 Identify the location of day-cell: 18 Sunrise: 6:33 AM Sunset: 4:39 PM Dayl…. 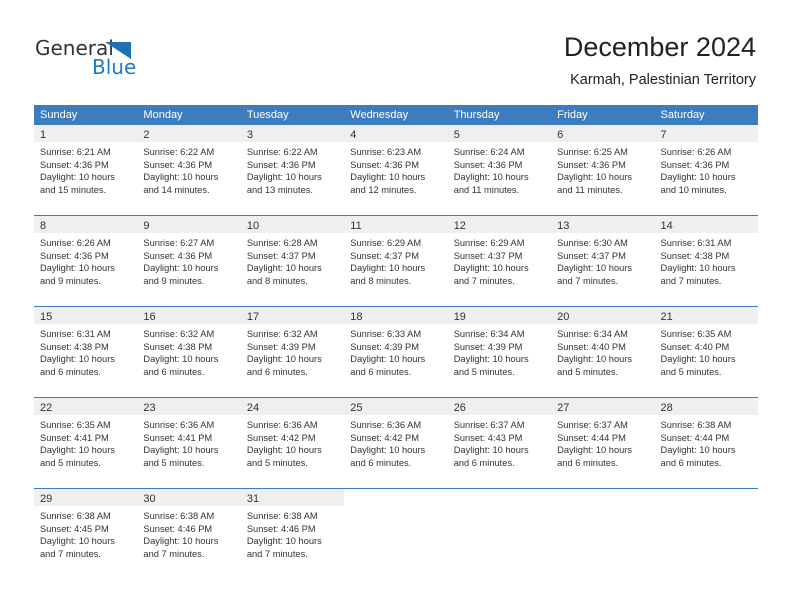
(396, 350).